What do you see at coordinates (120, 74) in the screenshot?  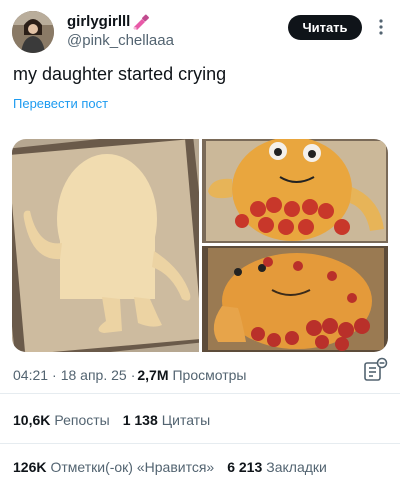 I see `tweet-text: my daughter started crying` at bounding box center [120, 74].